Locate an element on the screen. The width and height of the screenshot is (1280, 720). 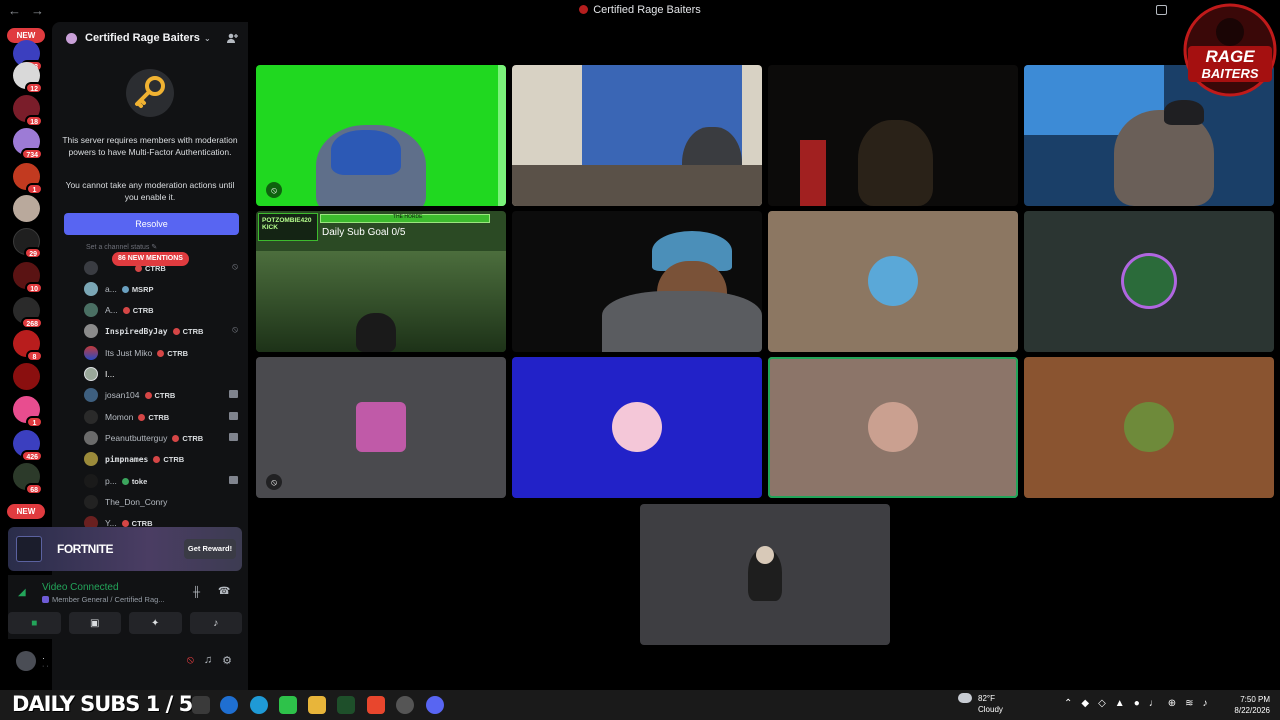
obs-icon is located at coordinates (405, 705).